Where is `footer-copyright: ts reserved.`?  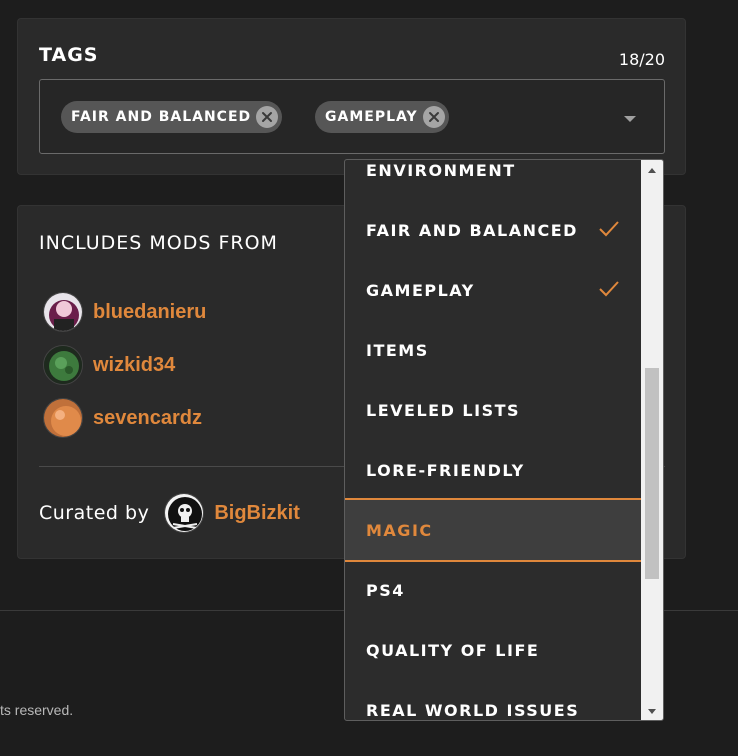 footer-copyright: ts reserved. is located at coordinates (37, 710).